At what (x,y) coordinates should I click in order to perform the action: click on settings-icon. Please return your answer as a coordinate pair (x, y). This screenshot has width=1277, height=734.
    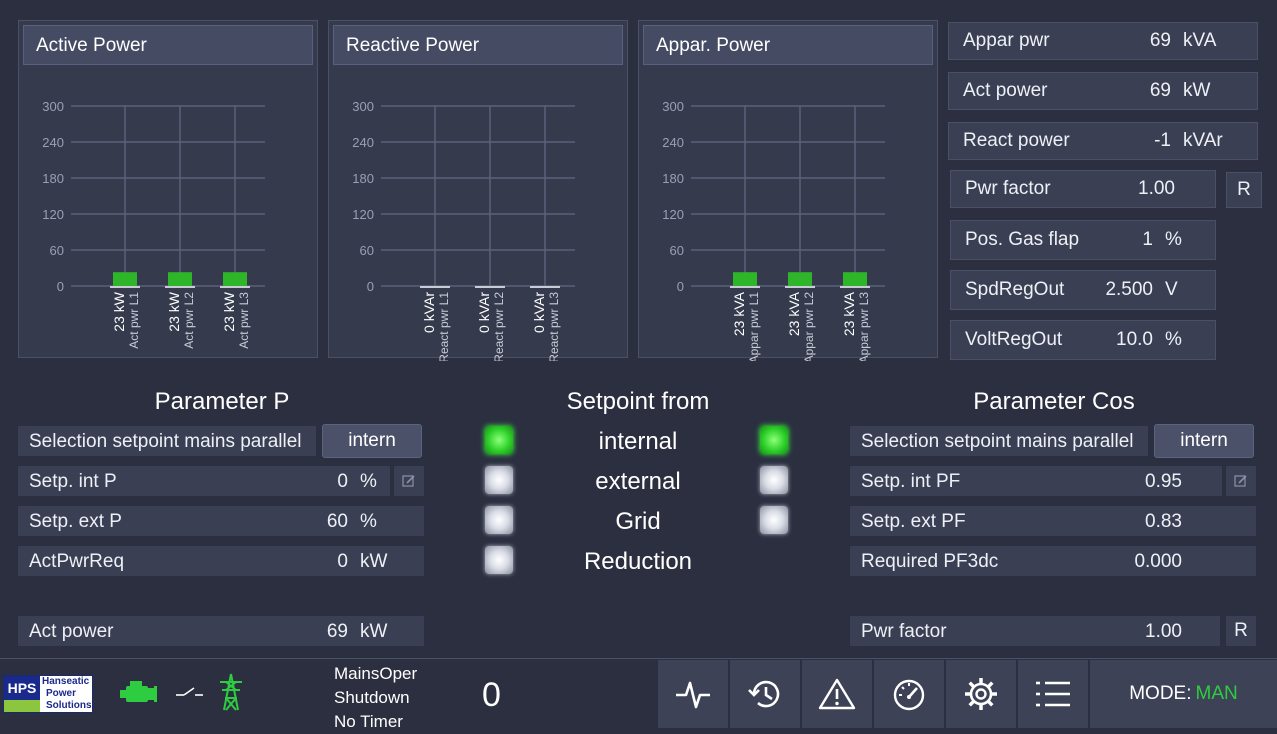
    Looking at the image, I should click on (981, 694).